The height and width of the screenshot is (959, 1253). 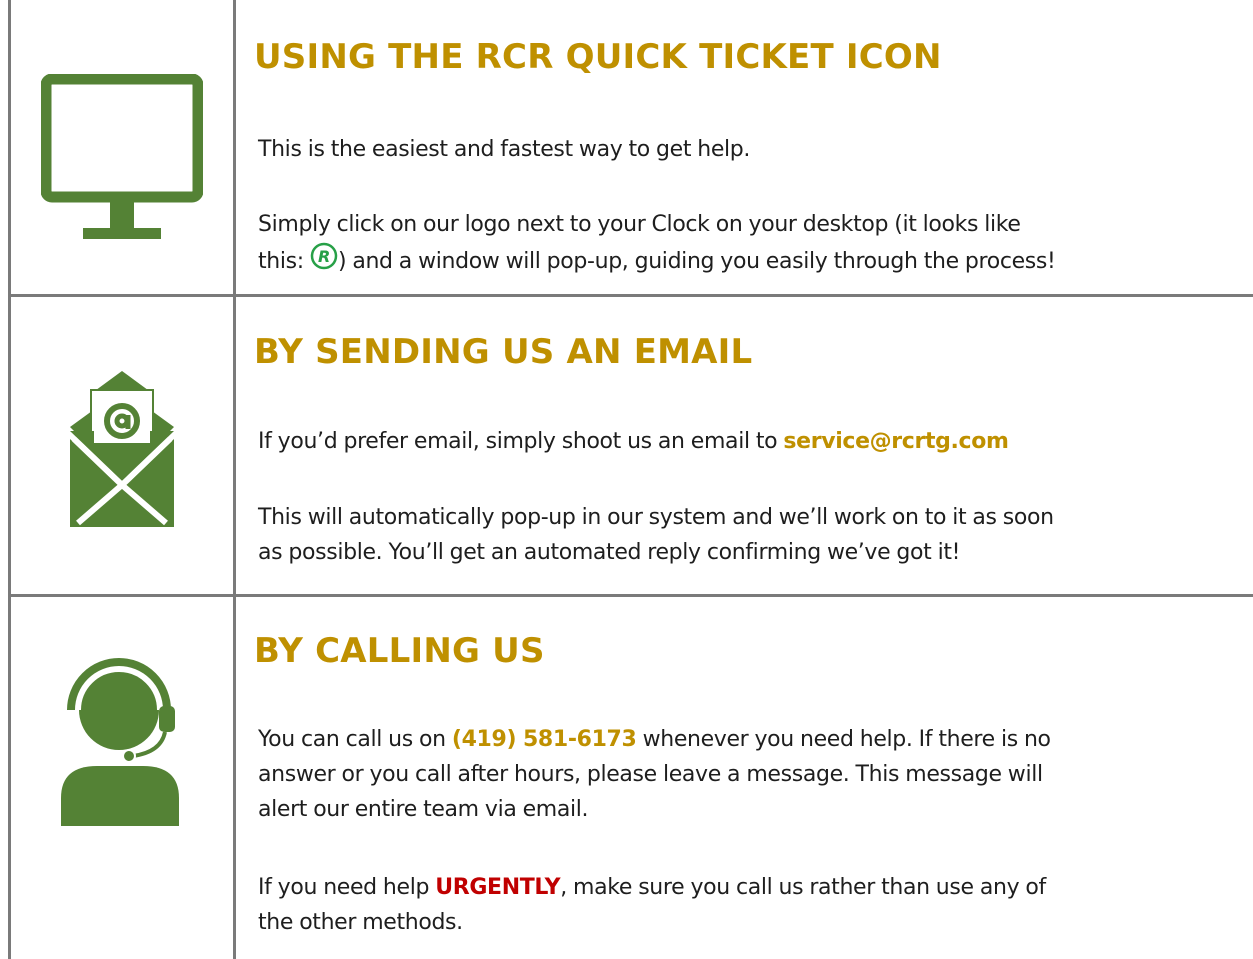 I want to click on paragraph-text: whenever you need help. If there is no, so click(x=843, y=739).